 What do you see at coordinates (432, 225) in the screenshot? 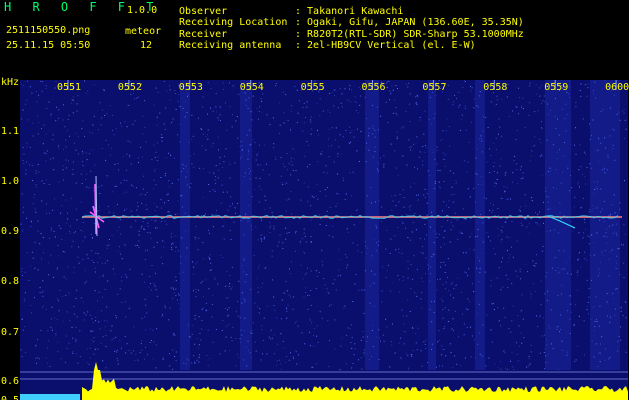
I see `noise-band` at bounding box center [432, 225].